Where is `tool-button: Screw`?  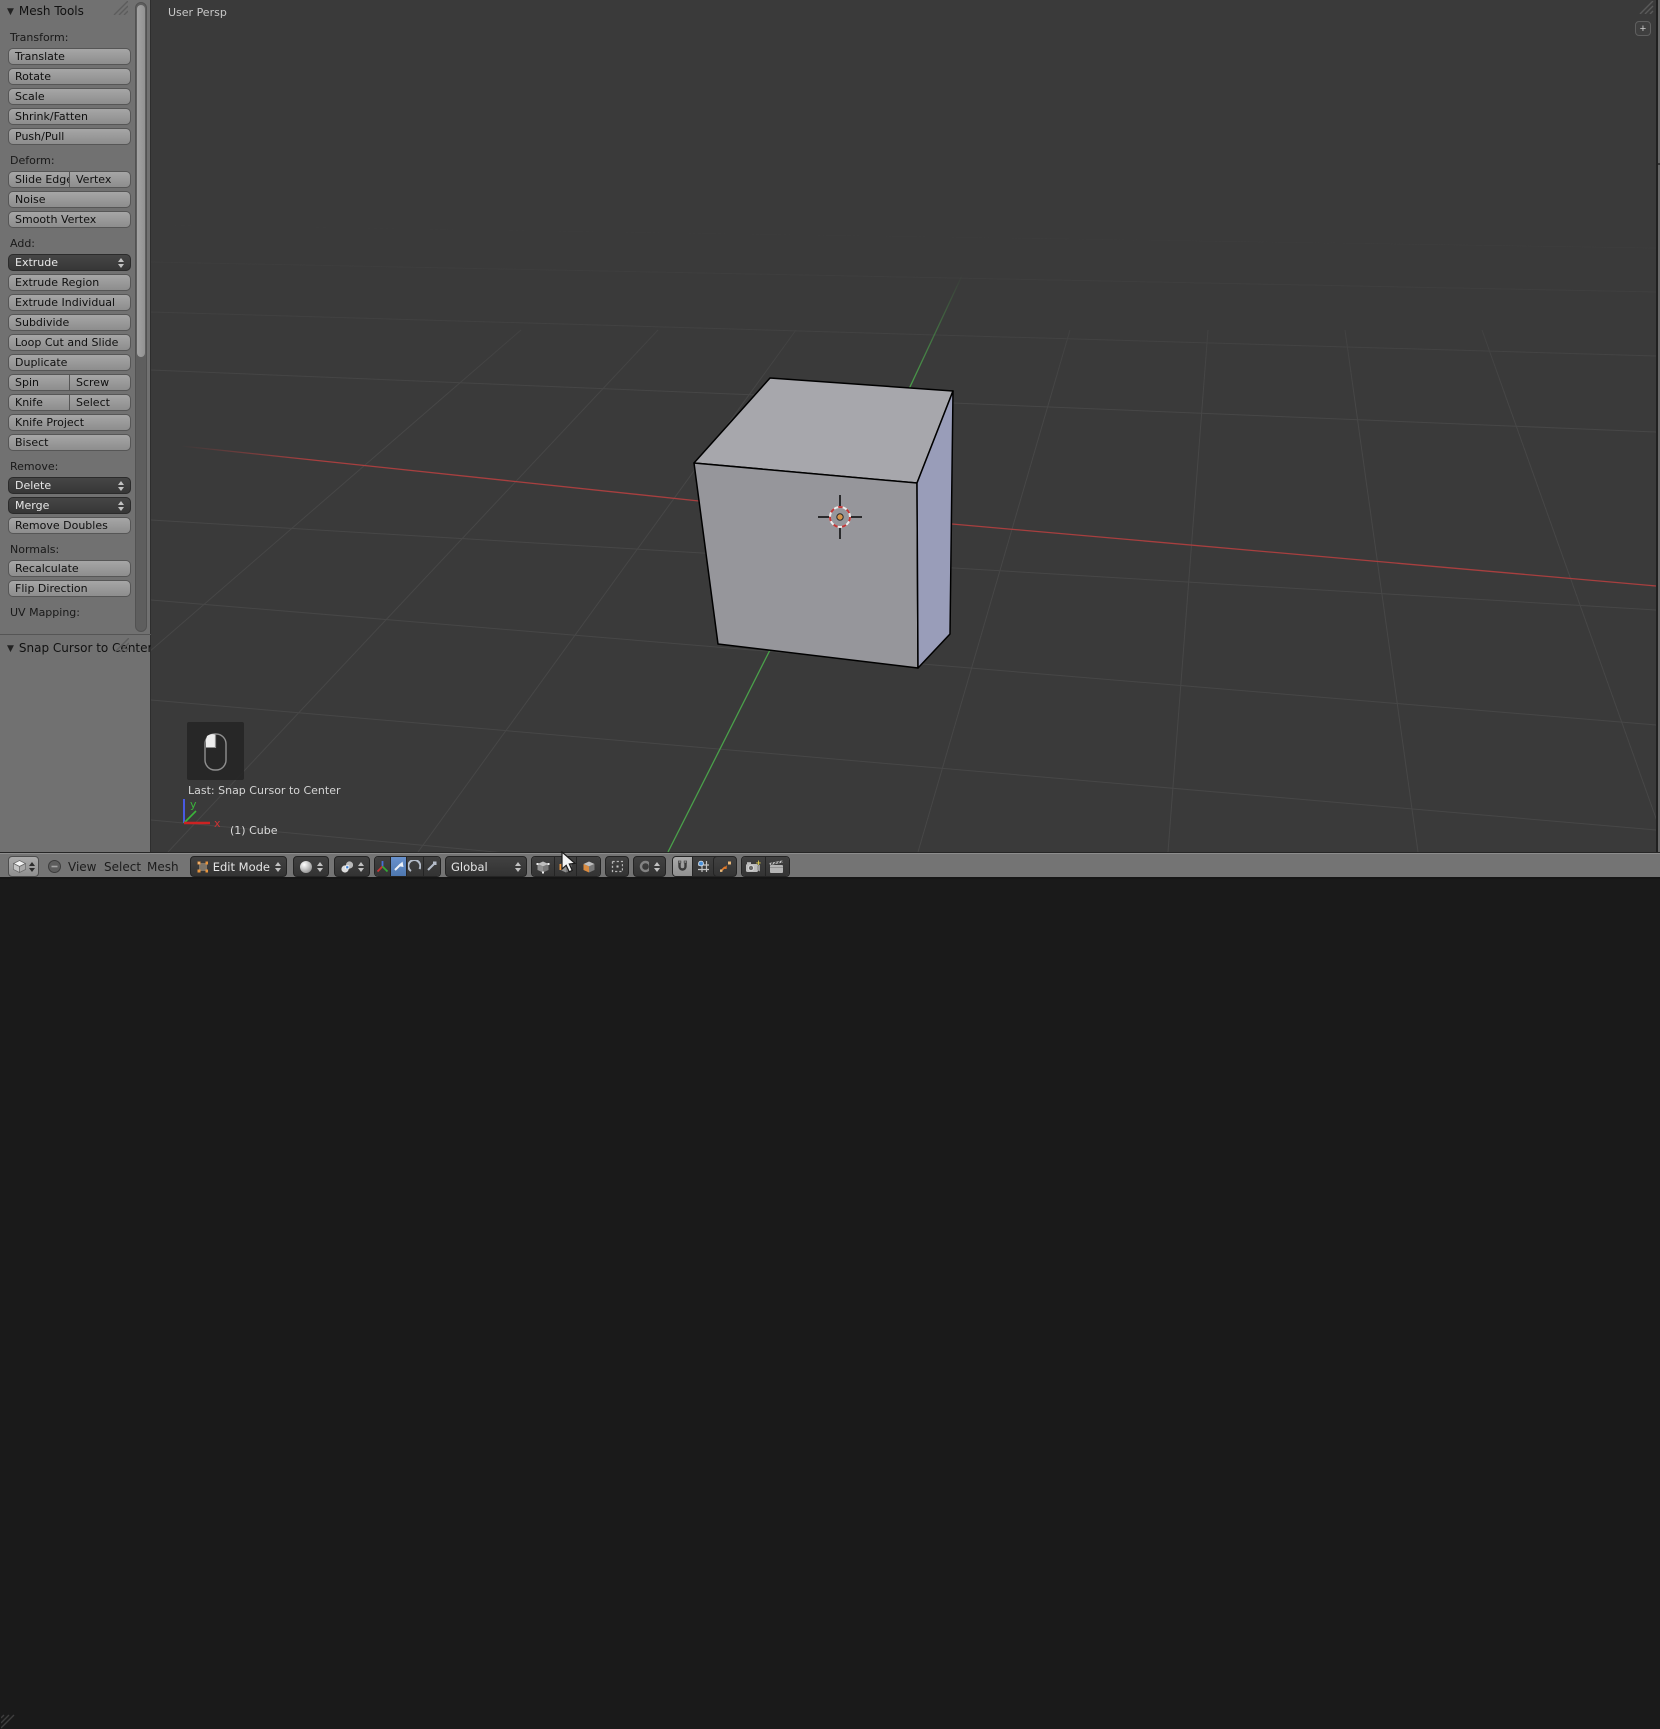 tool-button: Screw is located at coordinates (100, 382).